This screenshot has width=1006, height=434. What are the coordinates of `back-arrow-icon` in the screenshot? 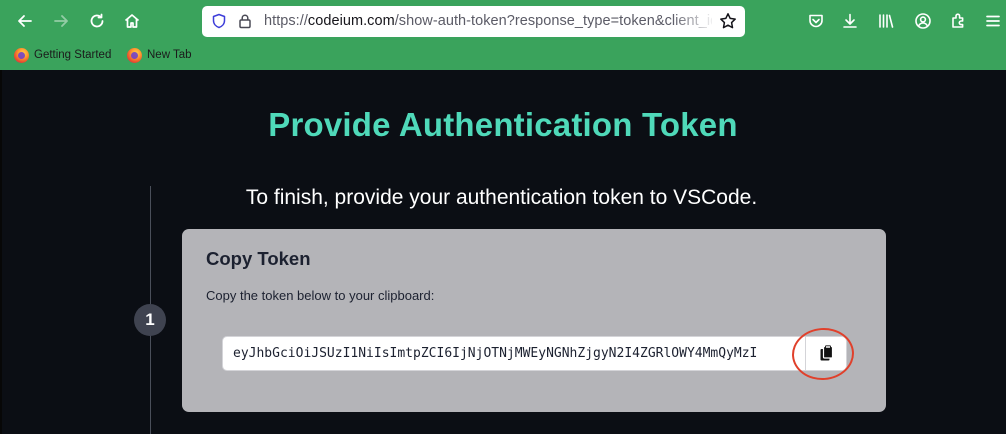 It's located at (25, 21).